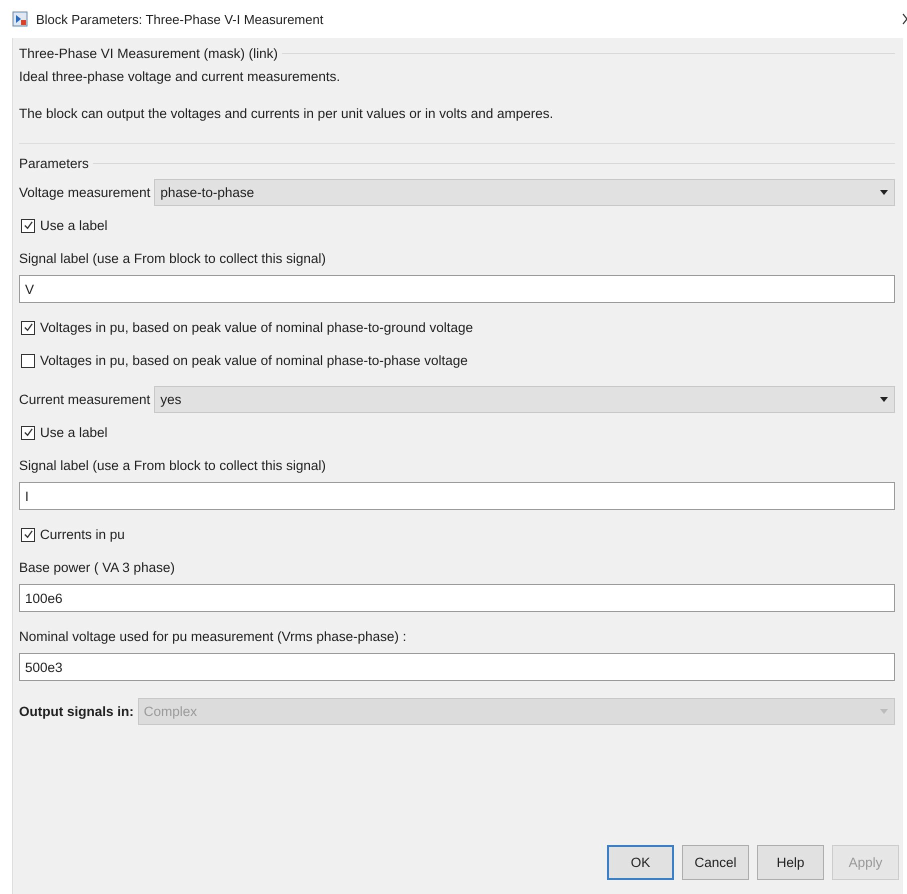 This screenshot has width=907, height=894. I want to click on dropdown-label: Output signals in:, so click(76, 711).